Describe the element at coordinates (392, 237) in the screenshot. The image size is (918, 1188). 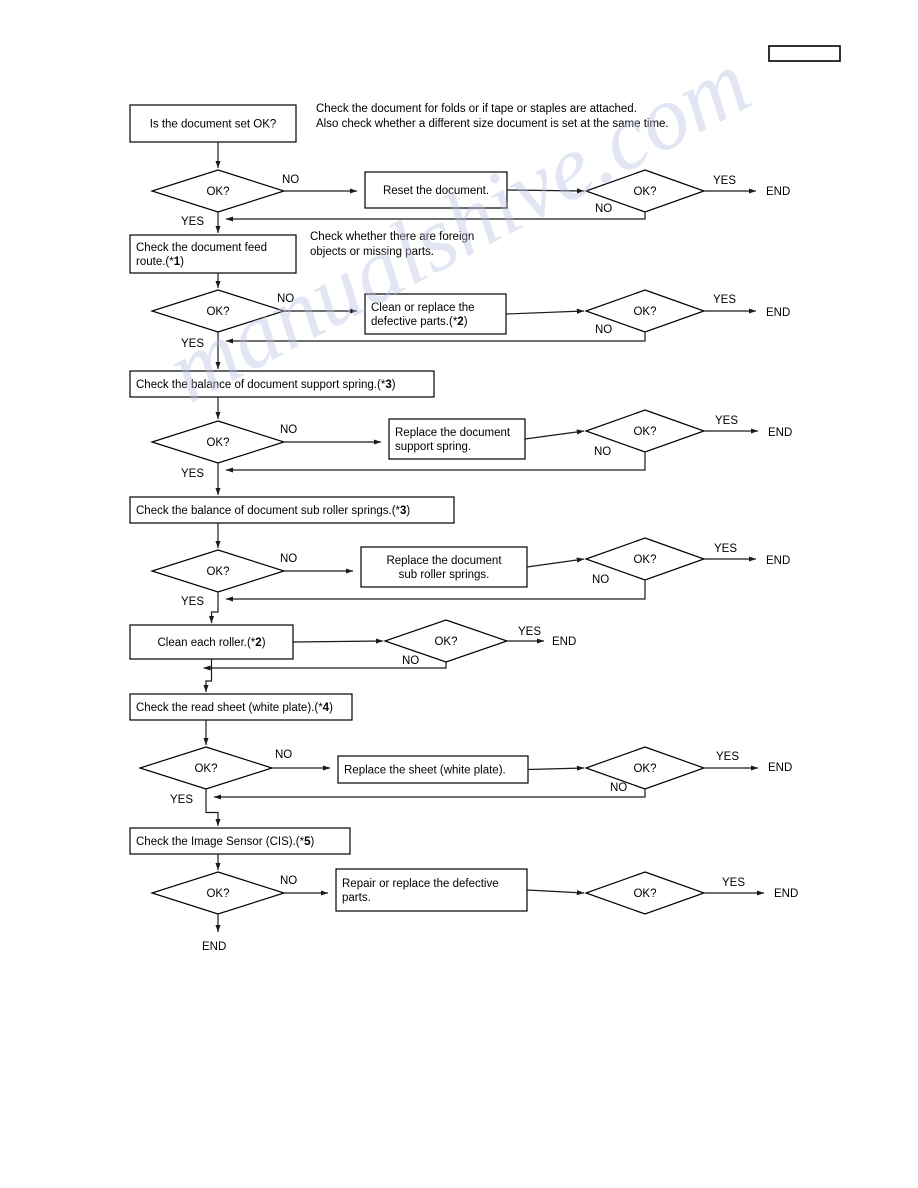
I see `note-feed-route-line: Check whether there are foreign` at that location.